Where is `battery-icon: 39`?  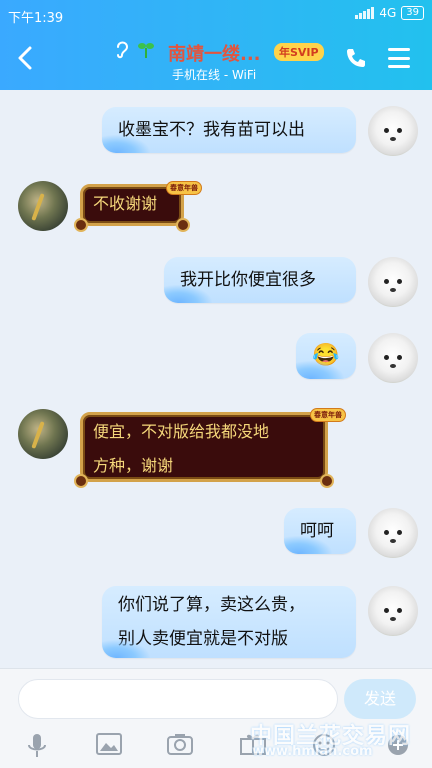 battery-icon: 39 is located at coordinates (412, 13).